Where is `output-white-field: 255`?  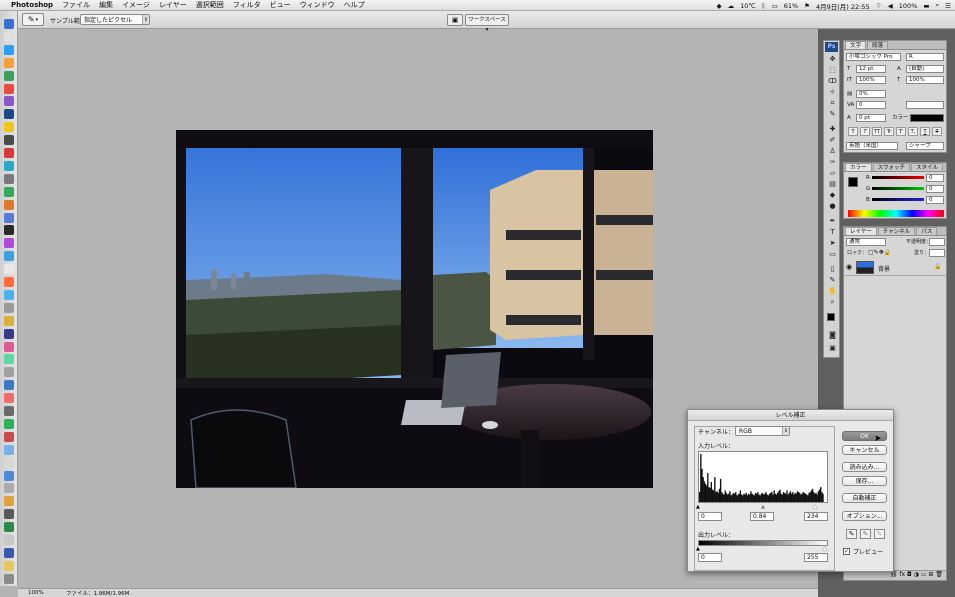 output-white-field: 255 is located at coordinates (816, 557).